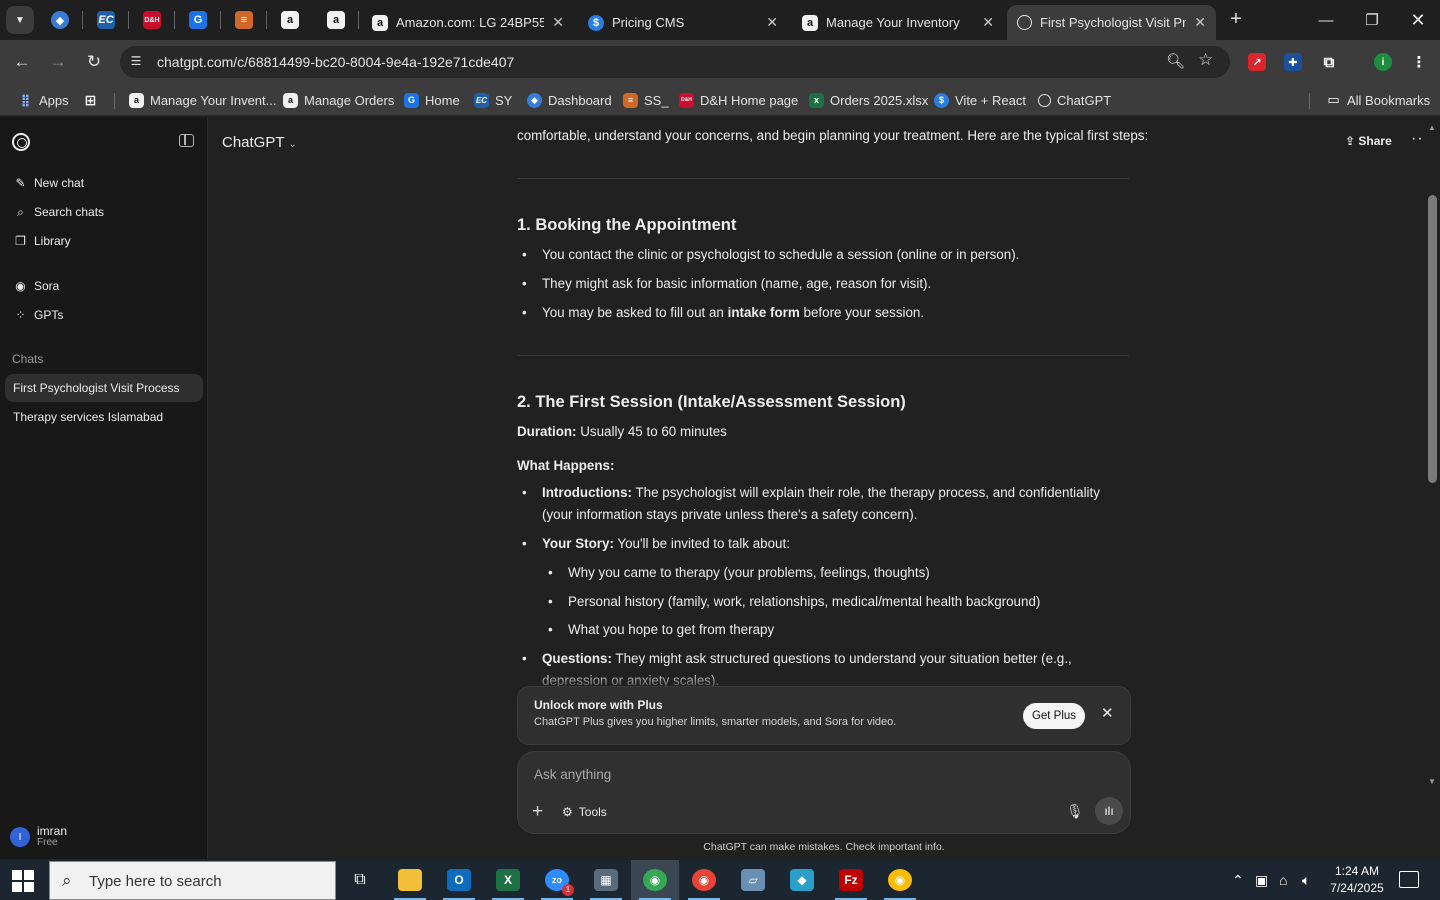  I want to click on taskbar-chrome-2: ◉, so click(704, 880).